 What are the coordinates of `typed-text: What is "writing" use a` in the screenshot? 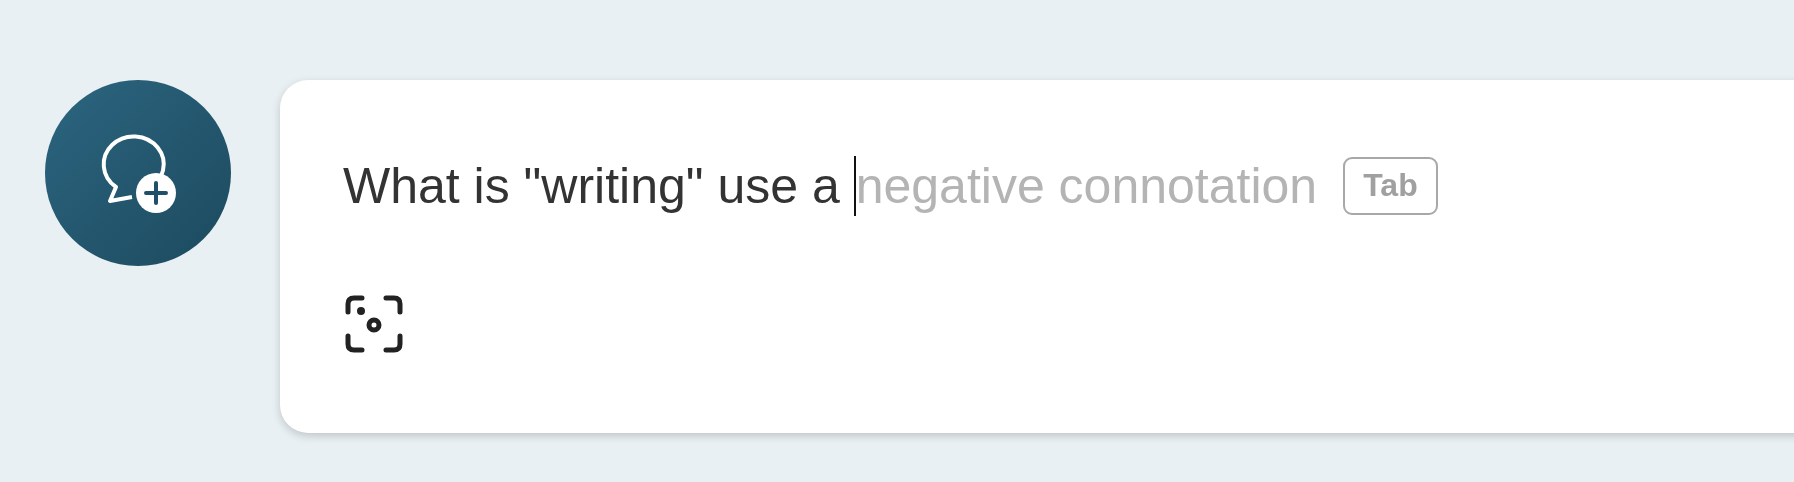 It's located at (592, 186).